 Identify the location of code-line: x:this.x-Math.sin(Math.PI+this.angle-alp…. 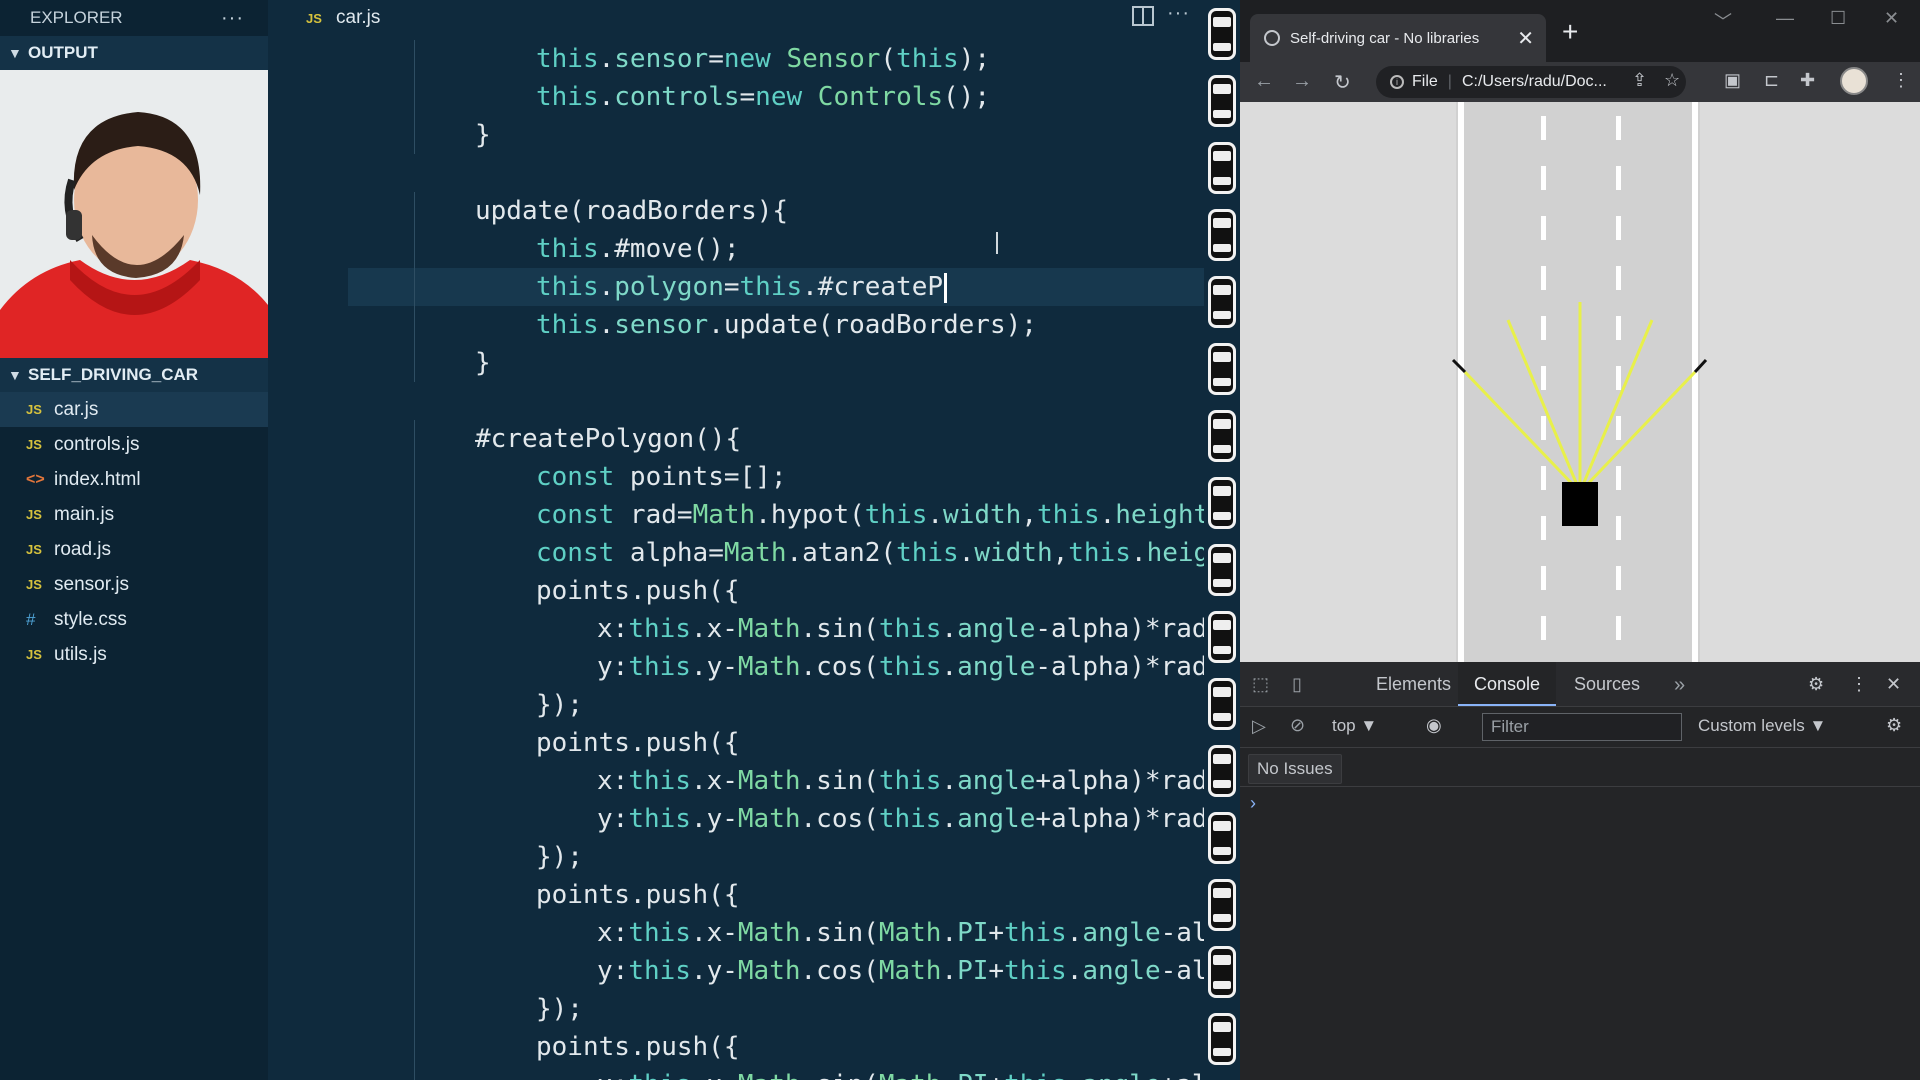
(736, 933).